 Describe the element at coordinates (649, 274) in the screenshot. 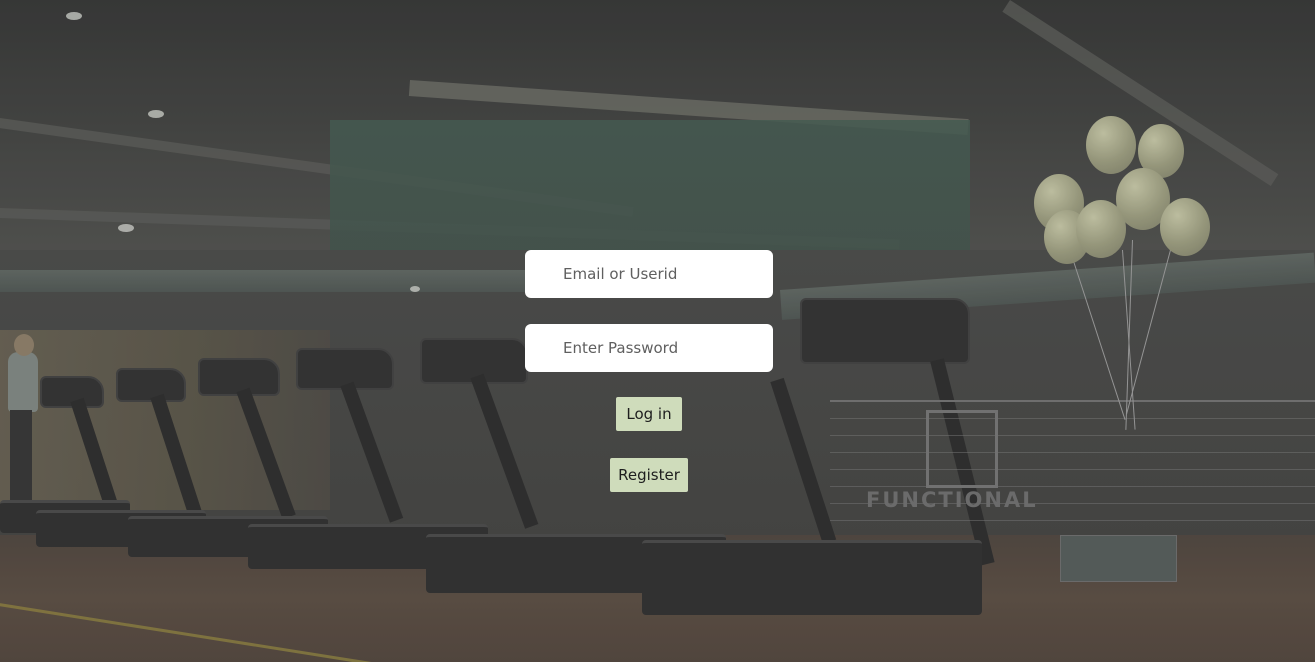

I see `email-field` at that location.